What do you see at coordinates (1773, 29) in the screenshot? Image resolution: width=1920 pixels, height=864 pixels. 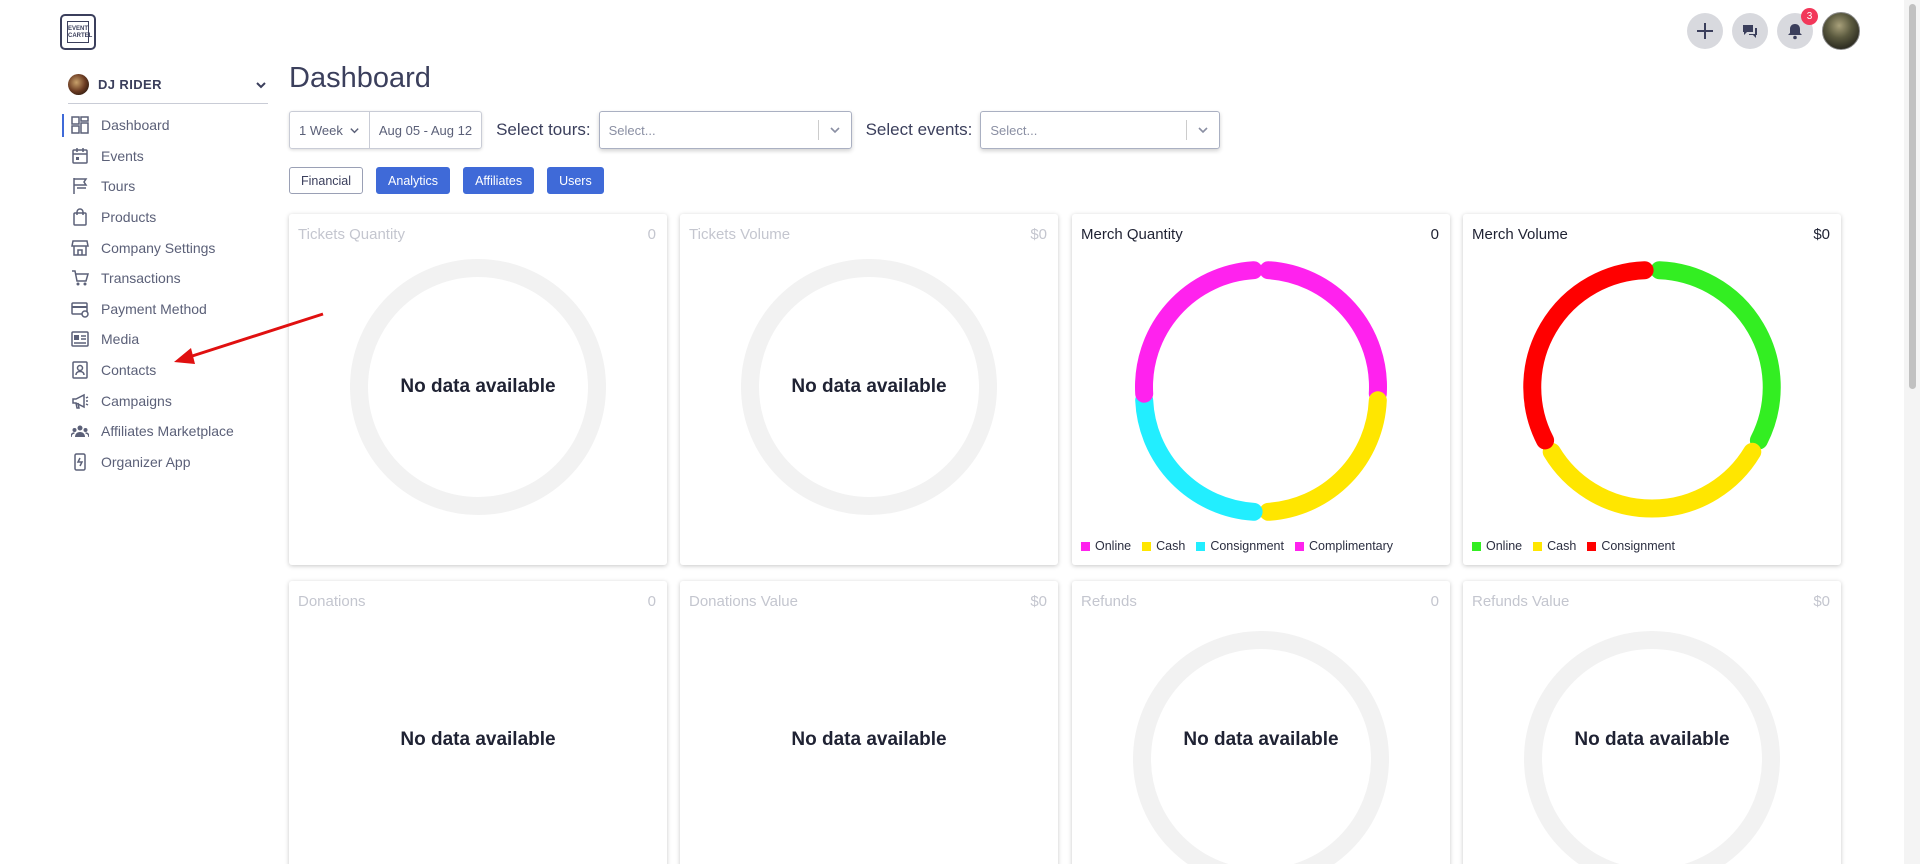 I see `top-actions: 3` at bounding box center [1773, 29].